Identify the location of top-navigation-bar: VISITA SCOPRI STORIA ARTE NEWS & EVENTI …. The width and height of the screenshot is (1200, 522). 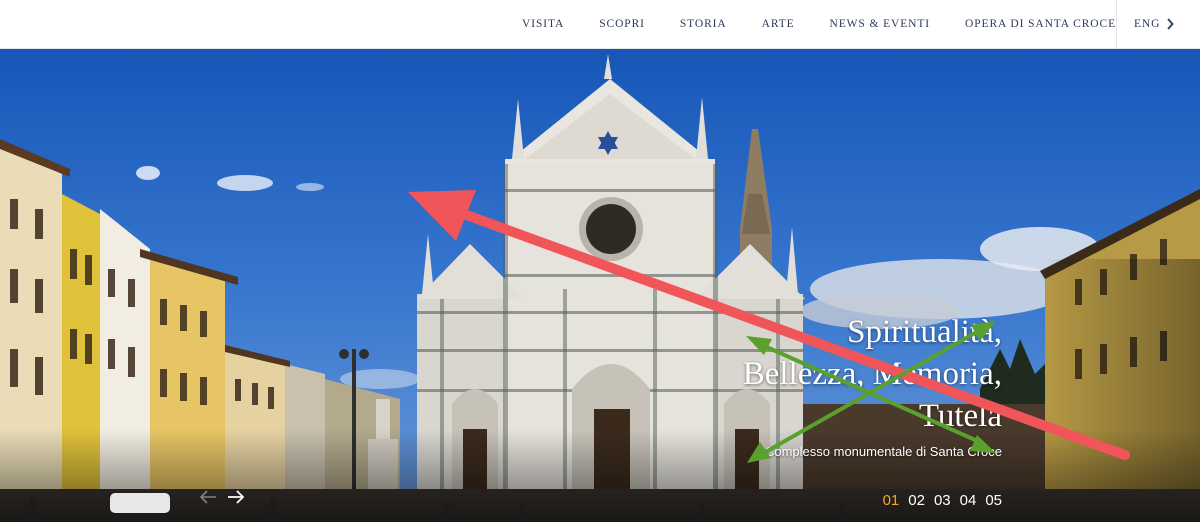
(600, 24).